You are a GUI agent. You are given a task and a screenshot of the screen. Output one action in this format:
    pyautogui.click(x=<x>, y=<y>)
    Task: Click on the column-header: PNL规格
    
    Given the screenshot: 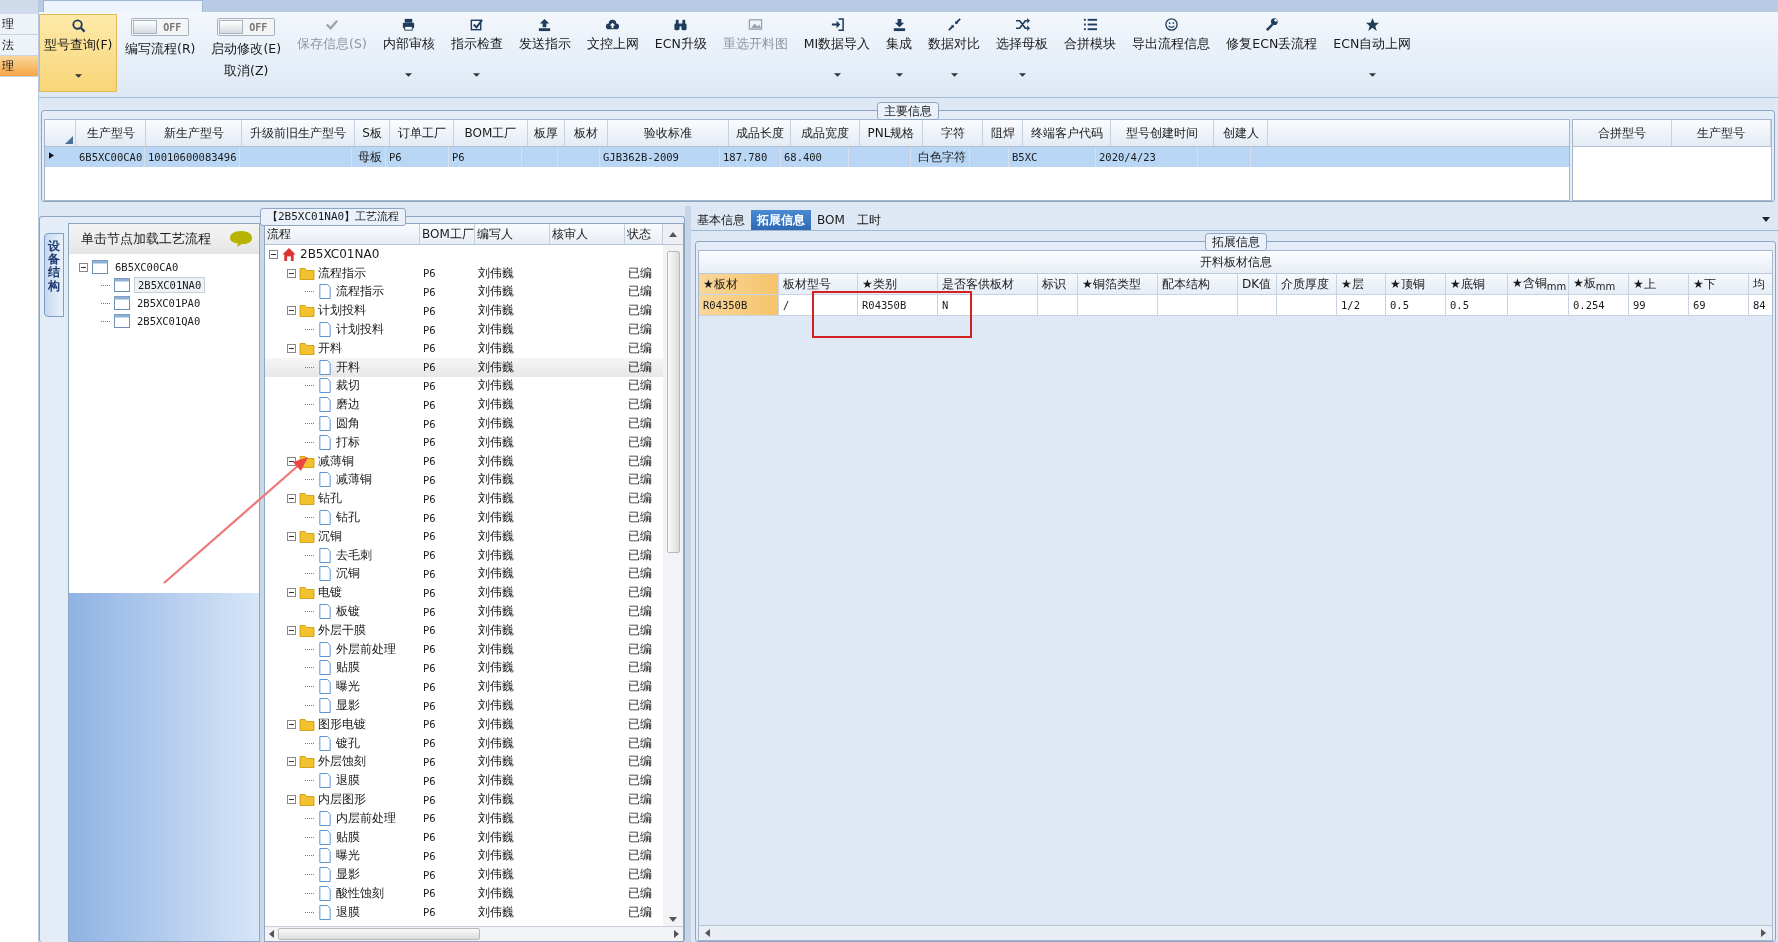 What is the action you would take?
    pyautogui.click(x=891, y=133)
    